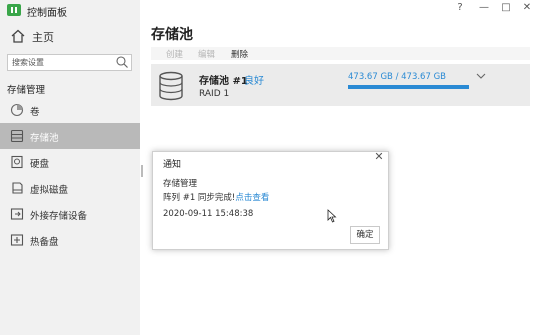 The width and height of the screenshot is (535, 335). What do you see at coordinates (17, 110) in the screenshot?
I see `volume-icon` at bounding box center [17, 110].